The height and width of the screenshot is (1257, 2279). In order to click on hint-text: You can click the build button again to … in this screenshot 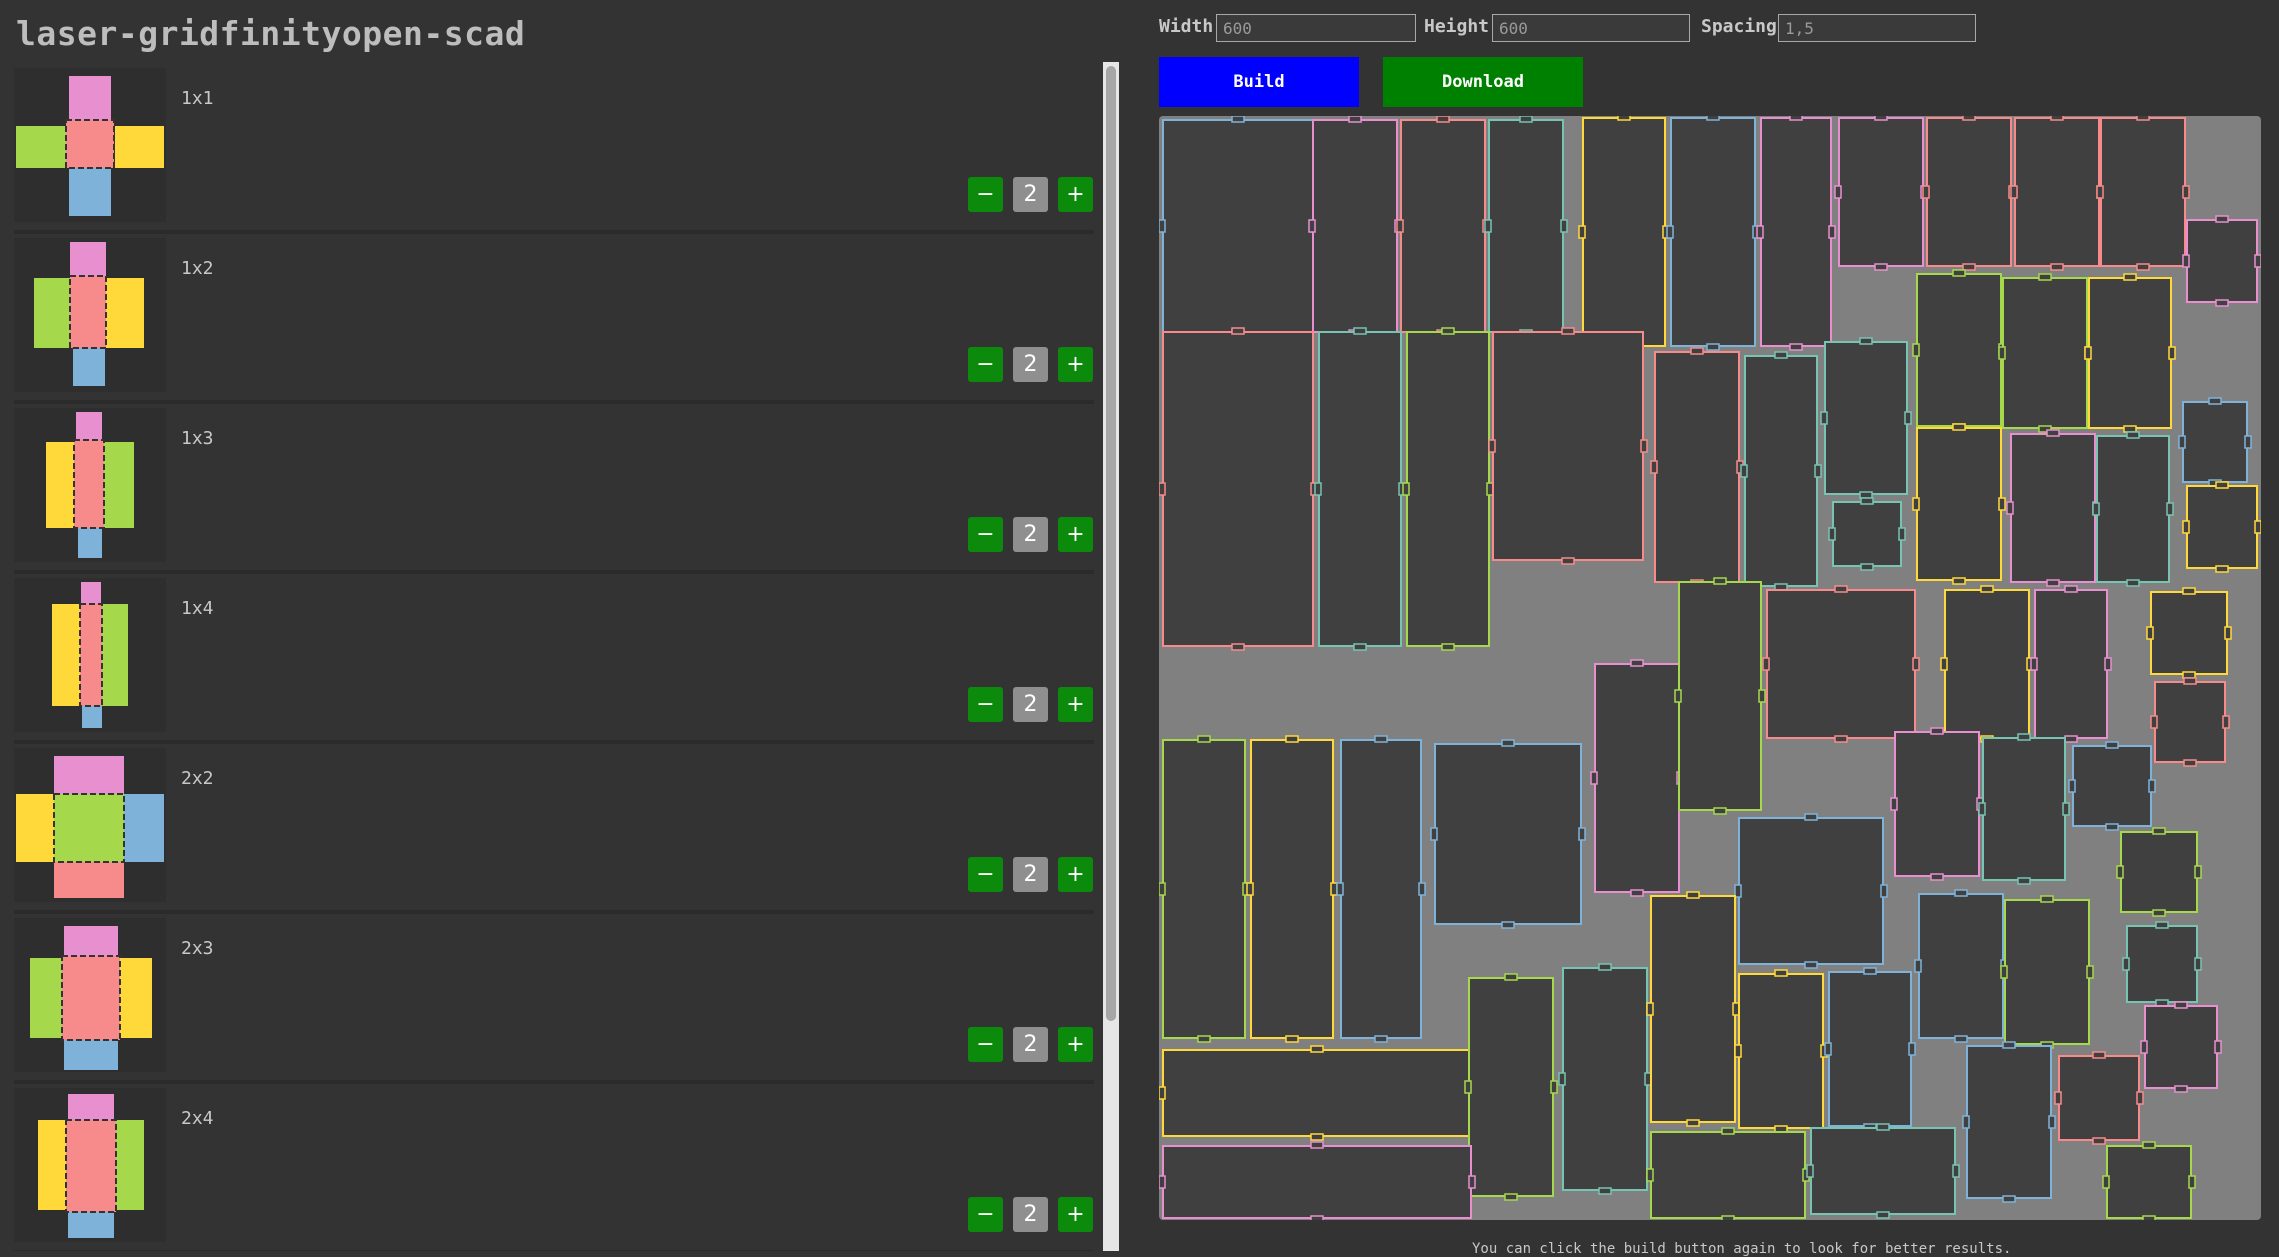, I will do `click(1742, 1249)`.